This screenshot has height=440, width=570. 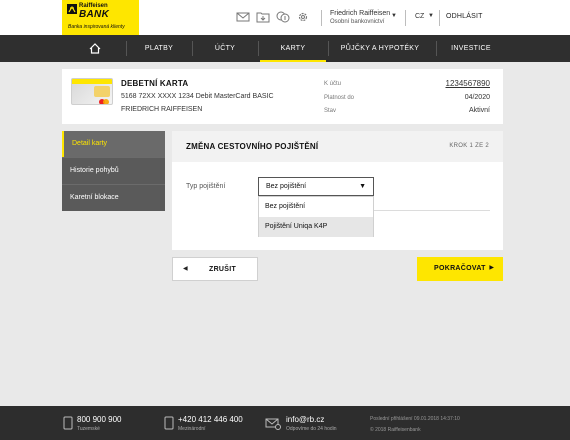 What do you see at coordinates (192, 429) in the screenshot?
I see `phone-intl-sub: Mezinárodní` at bounding box center [192, 429].